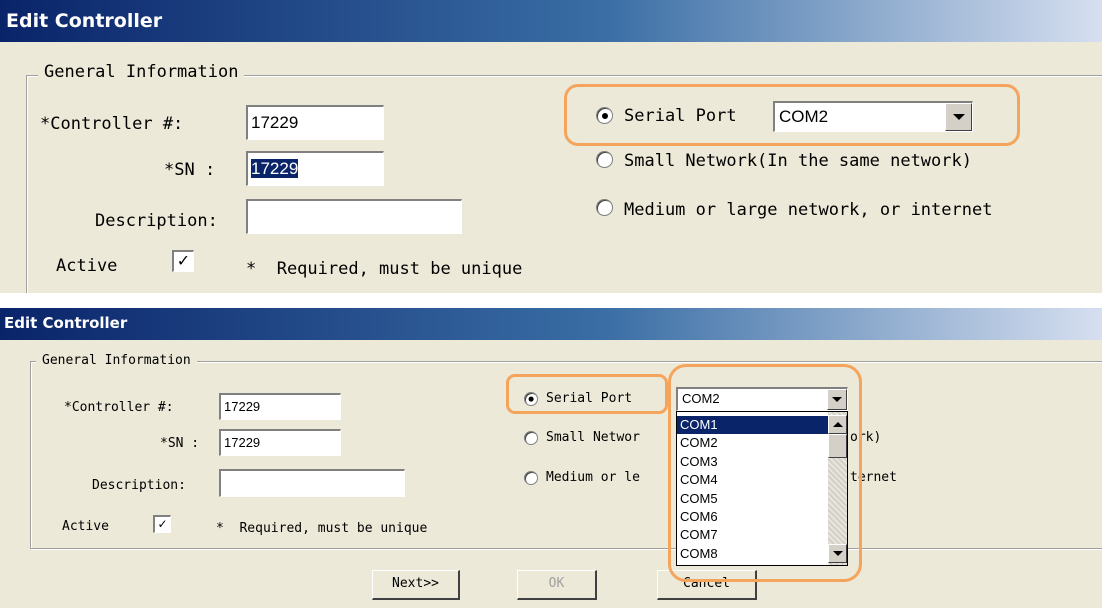 The height and width of the screenshot is (608, 1102). I want to click on dropdown-option: COM1, so click(752, 425).